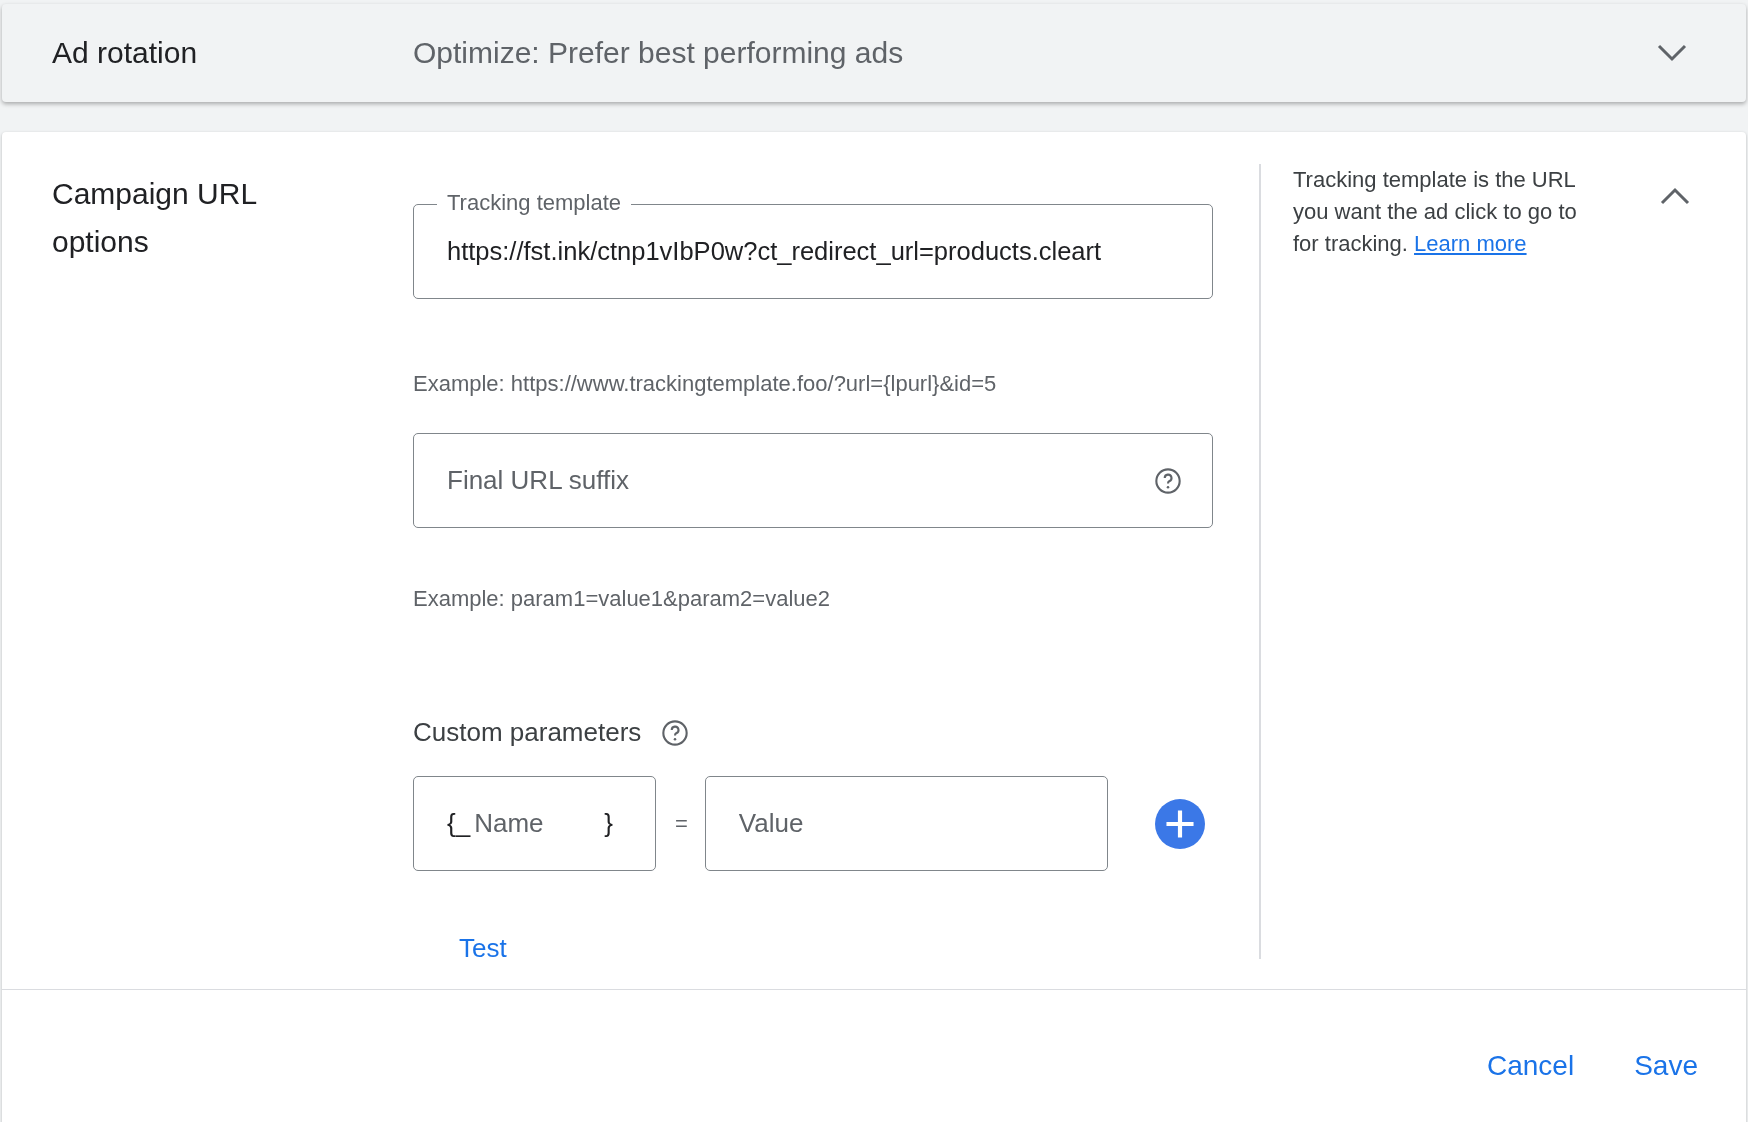  What do you see at coordinates (1179, 823) in the screenshot?
I see `add-icon` at bounding box center [1179, 823].